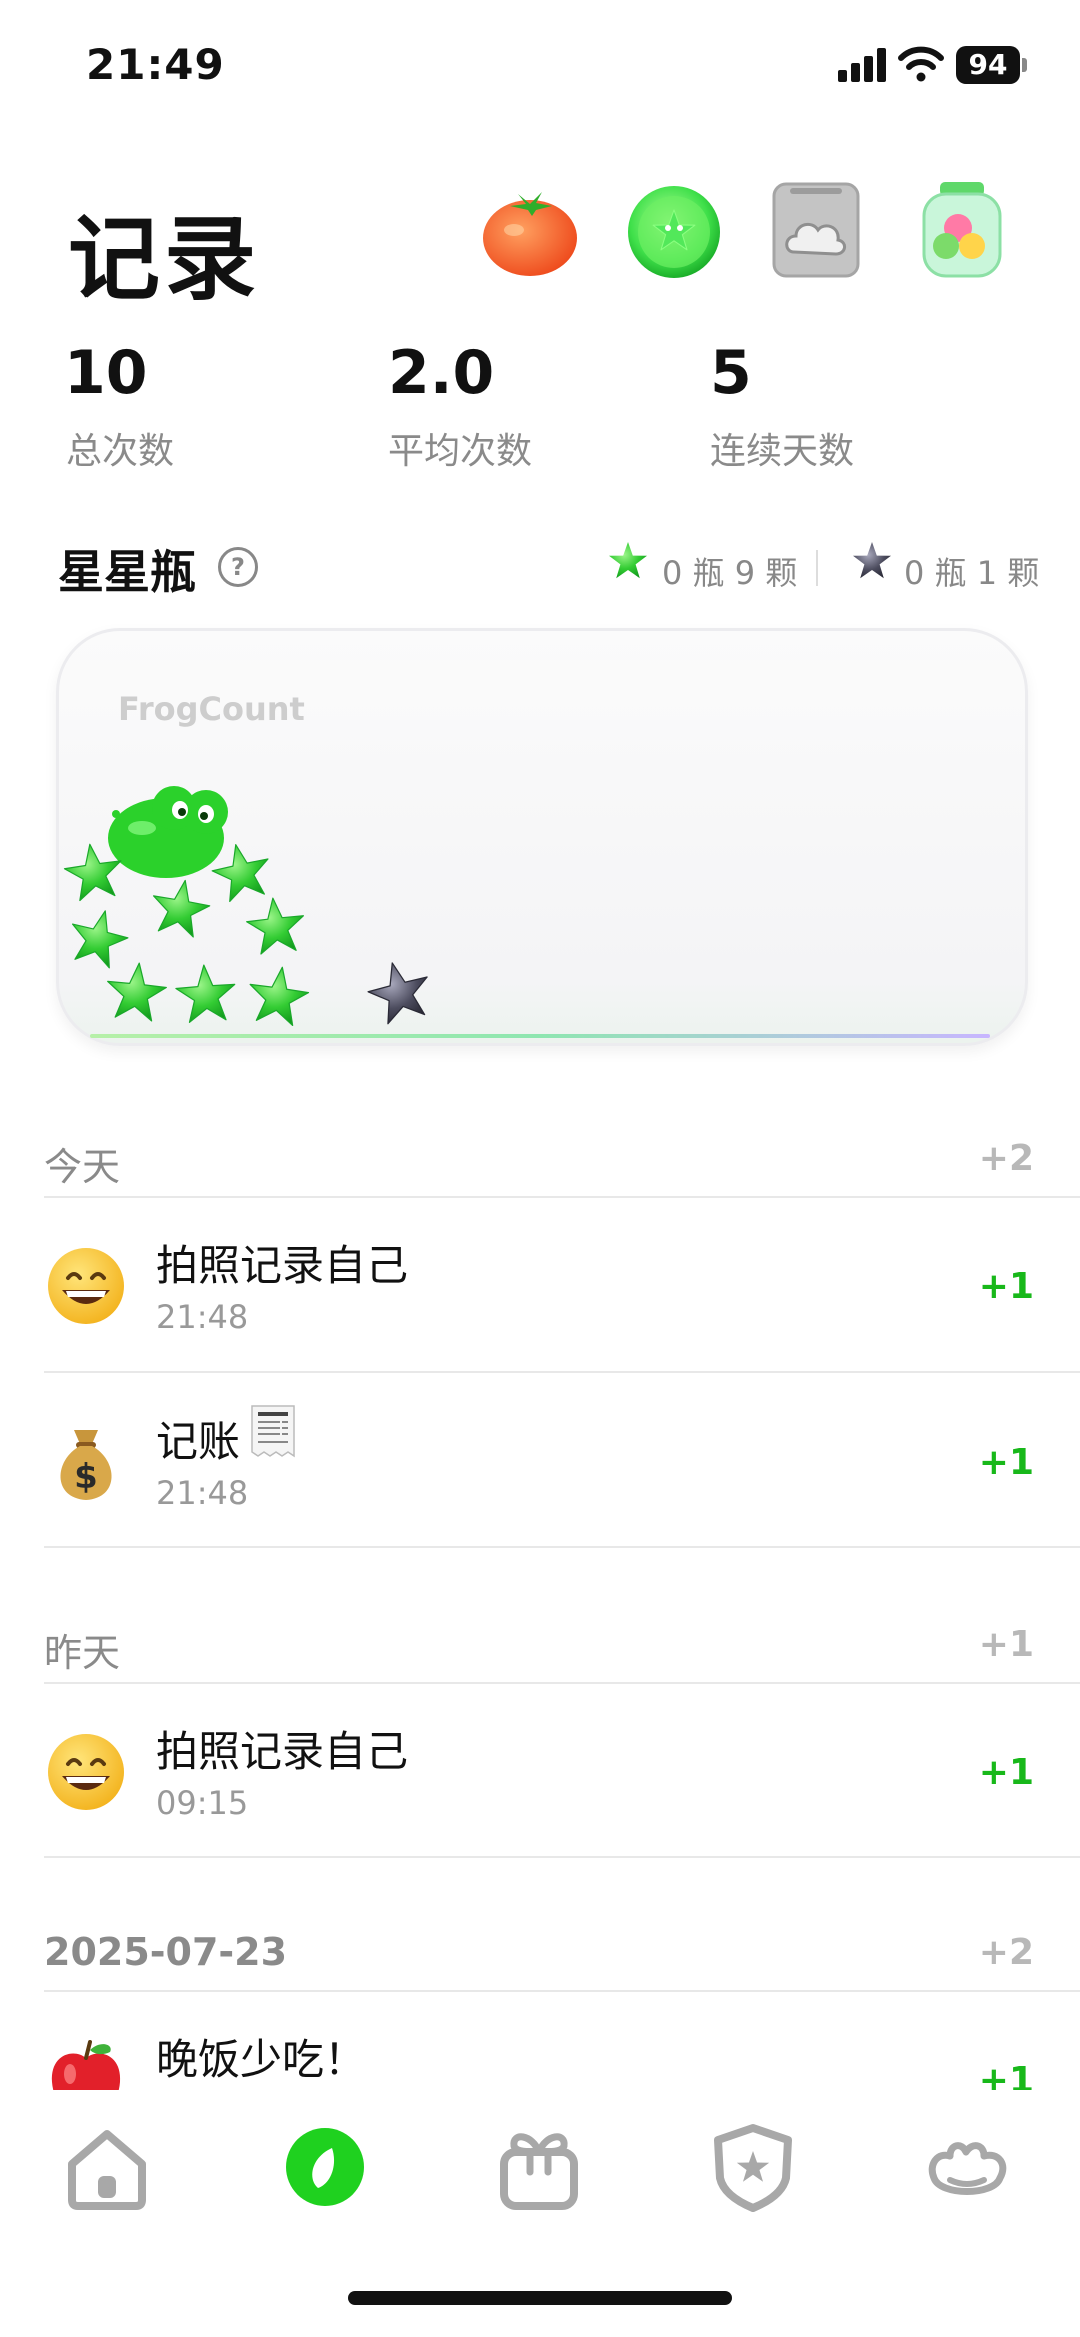 The width and height of the screenshot is (1080, 2337). What do you see at coordinates (273, 1431) in the screenshot?
I see `receipt-icon` at bounding box center [273, 1431].